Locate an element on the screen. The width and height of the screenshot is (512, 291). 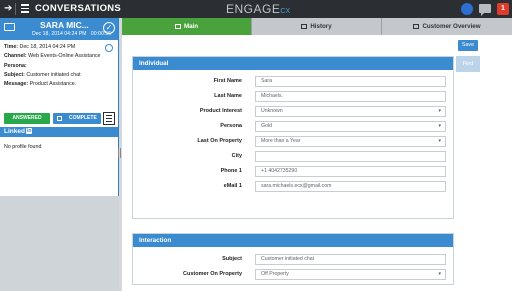
more-options-button is located at coordinates (109, 118).